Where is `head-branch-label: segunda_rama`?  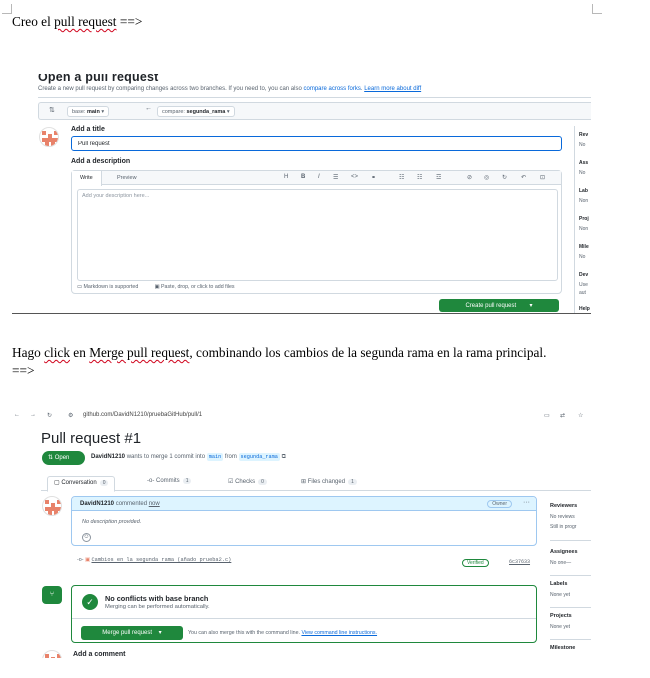
head-branch-label: segunda_rama is located at coordinates (259, 457).